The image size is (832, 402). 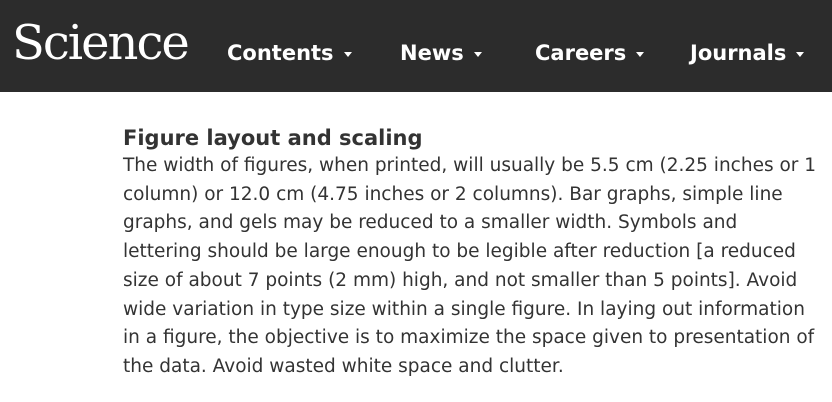 What do you see at coordinates (280, 53) in the screenshot?
I see `nav-item-label: Contents` at bounding box center [280, 53].